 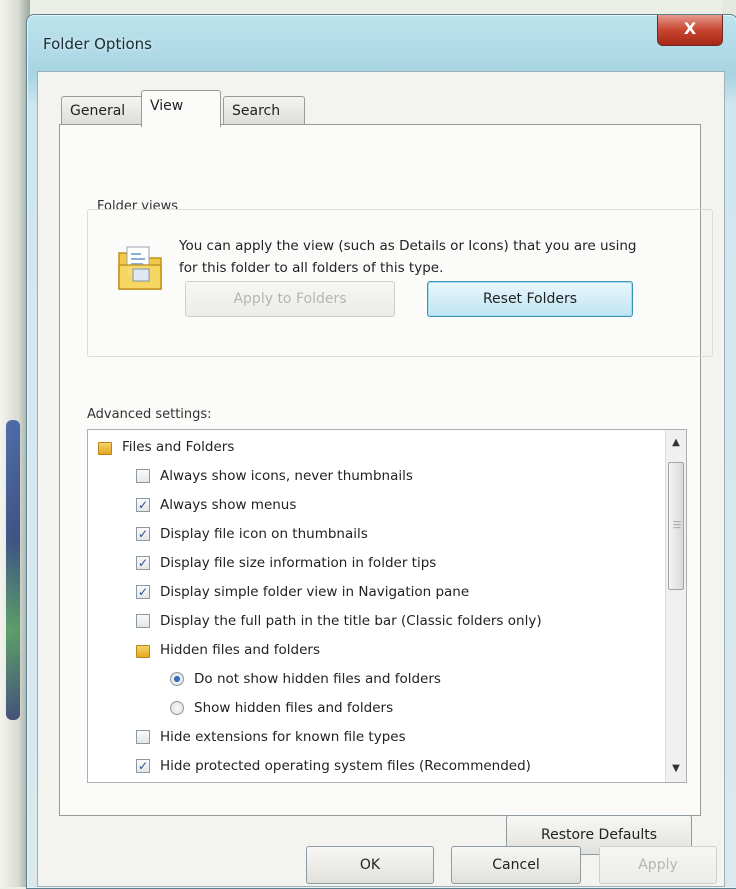 What do you see at coordinates (381, 43) in the screenshot?
I see `title-bar: Folder Options X` at bounding box center [381, 43].